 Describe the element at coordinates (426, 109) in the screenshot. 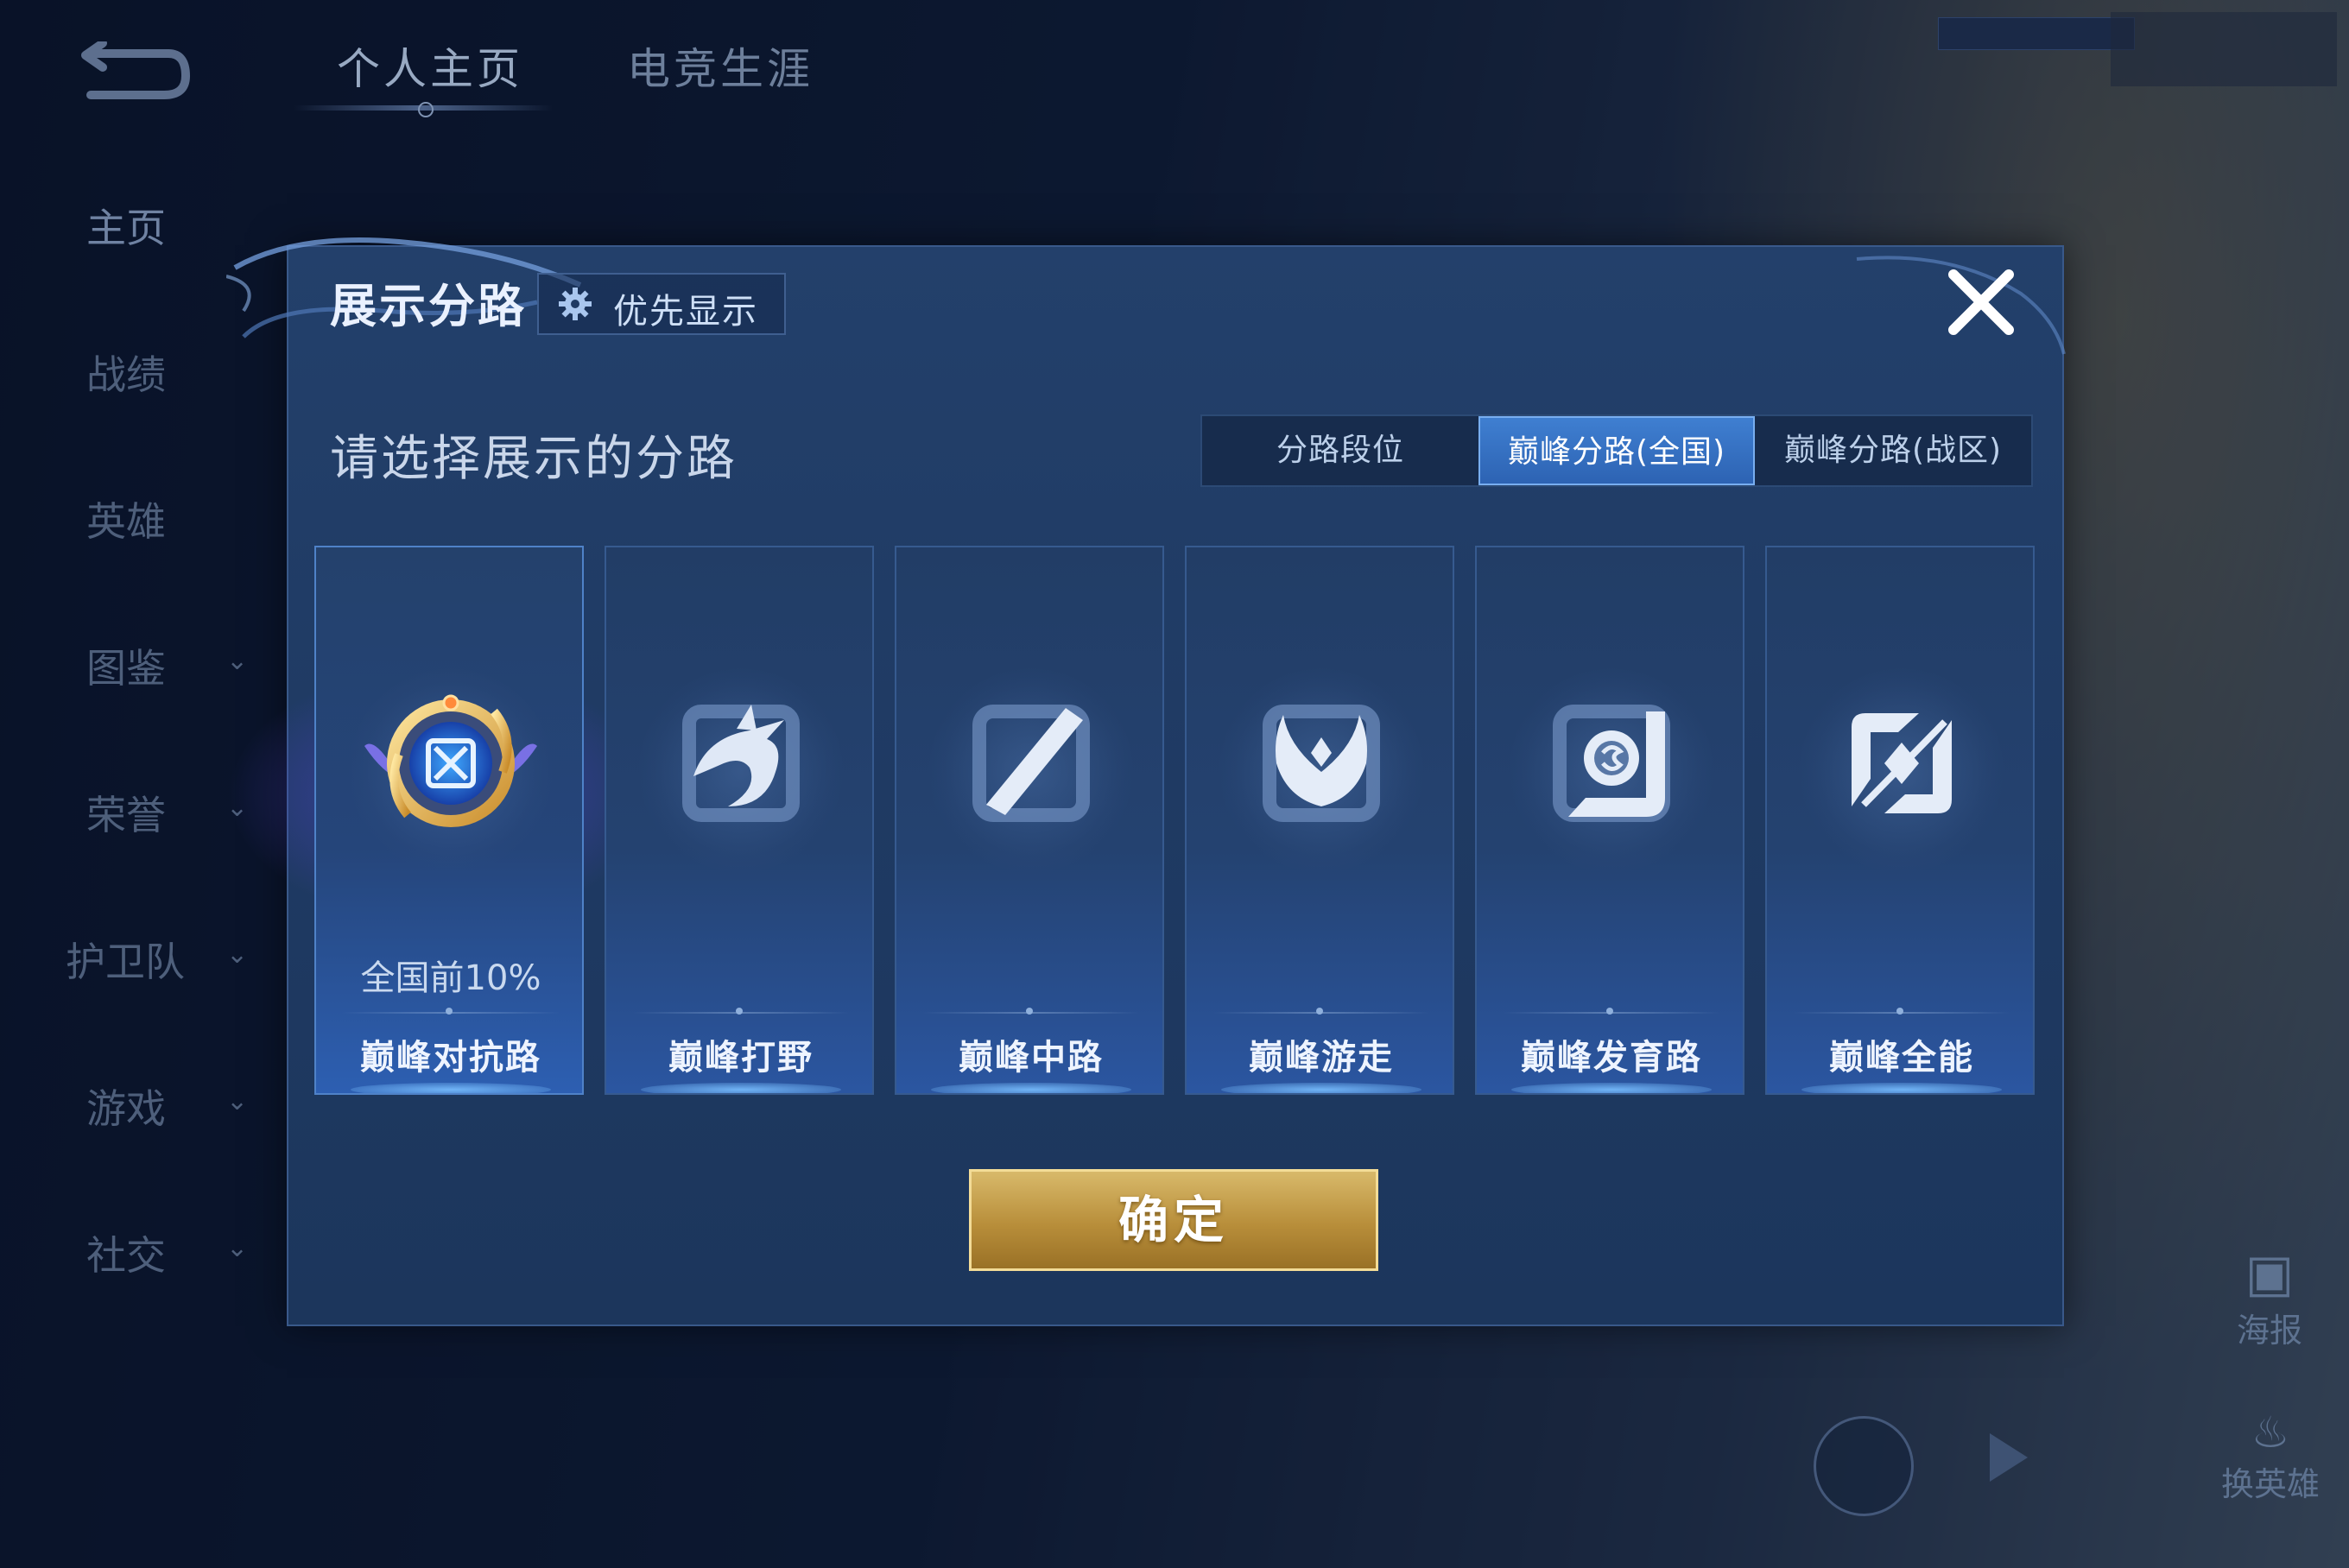

I see `tab-indicator-dot` at that location.